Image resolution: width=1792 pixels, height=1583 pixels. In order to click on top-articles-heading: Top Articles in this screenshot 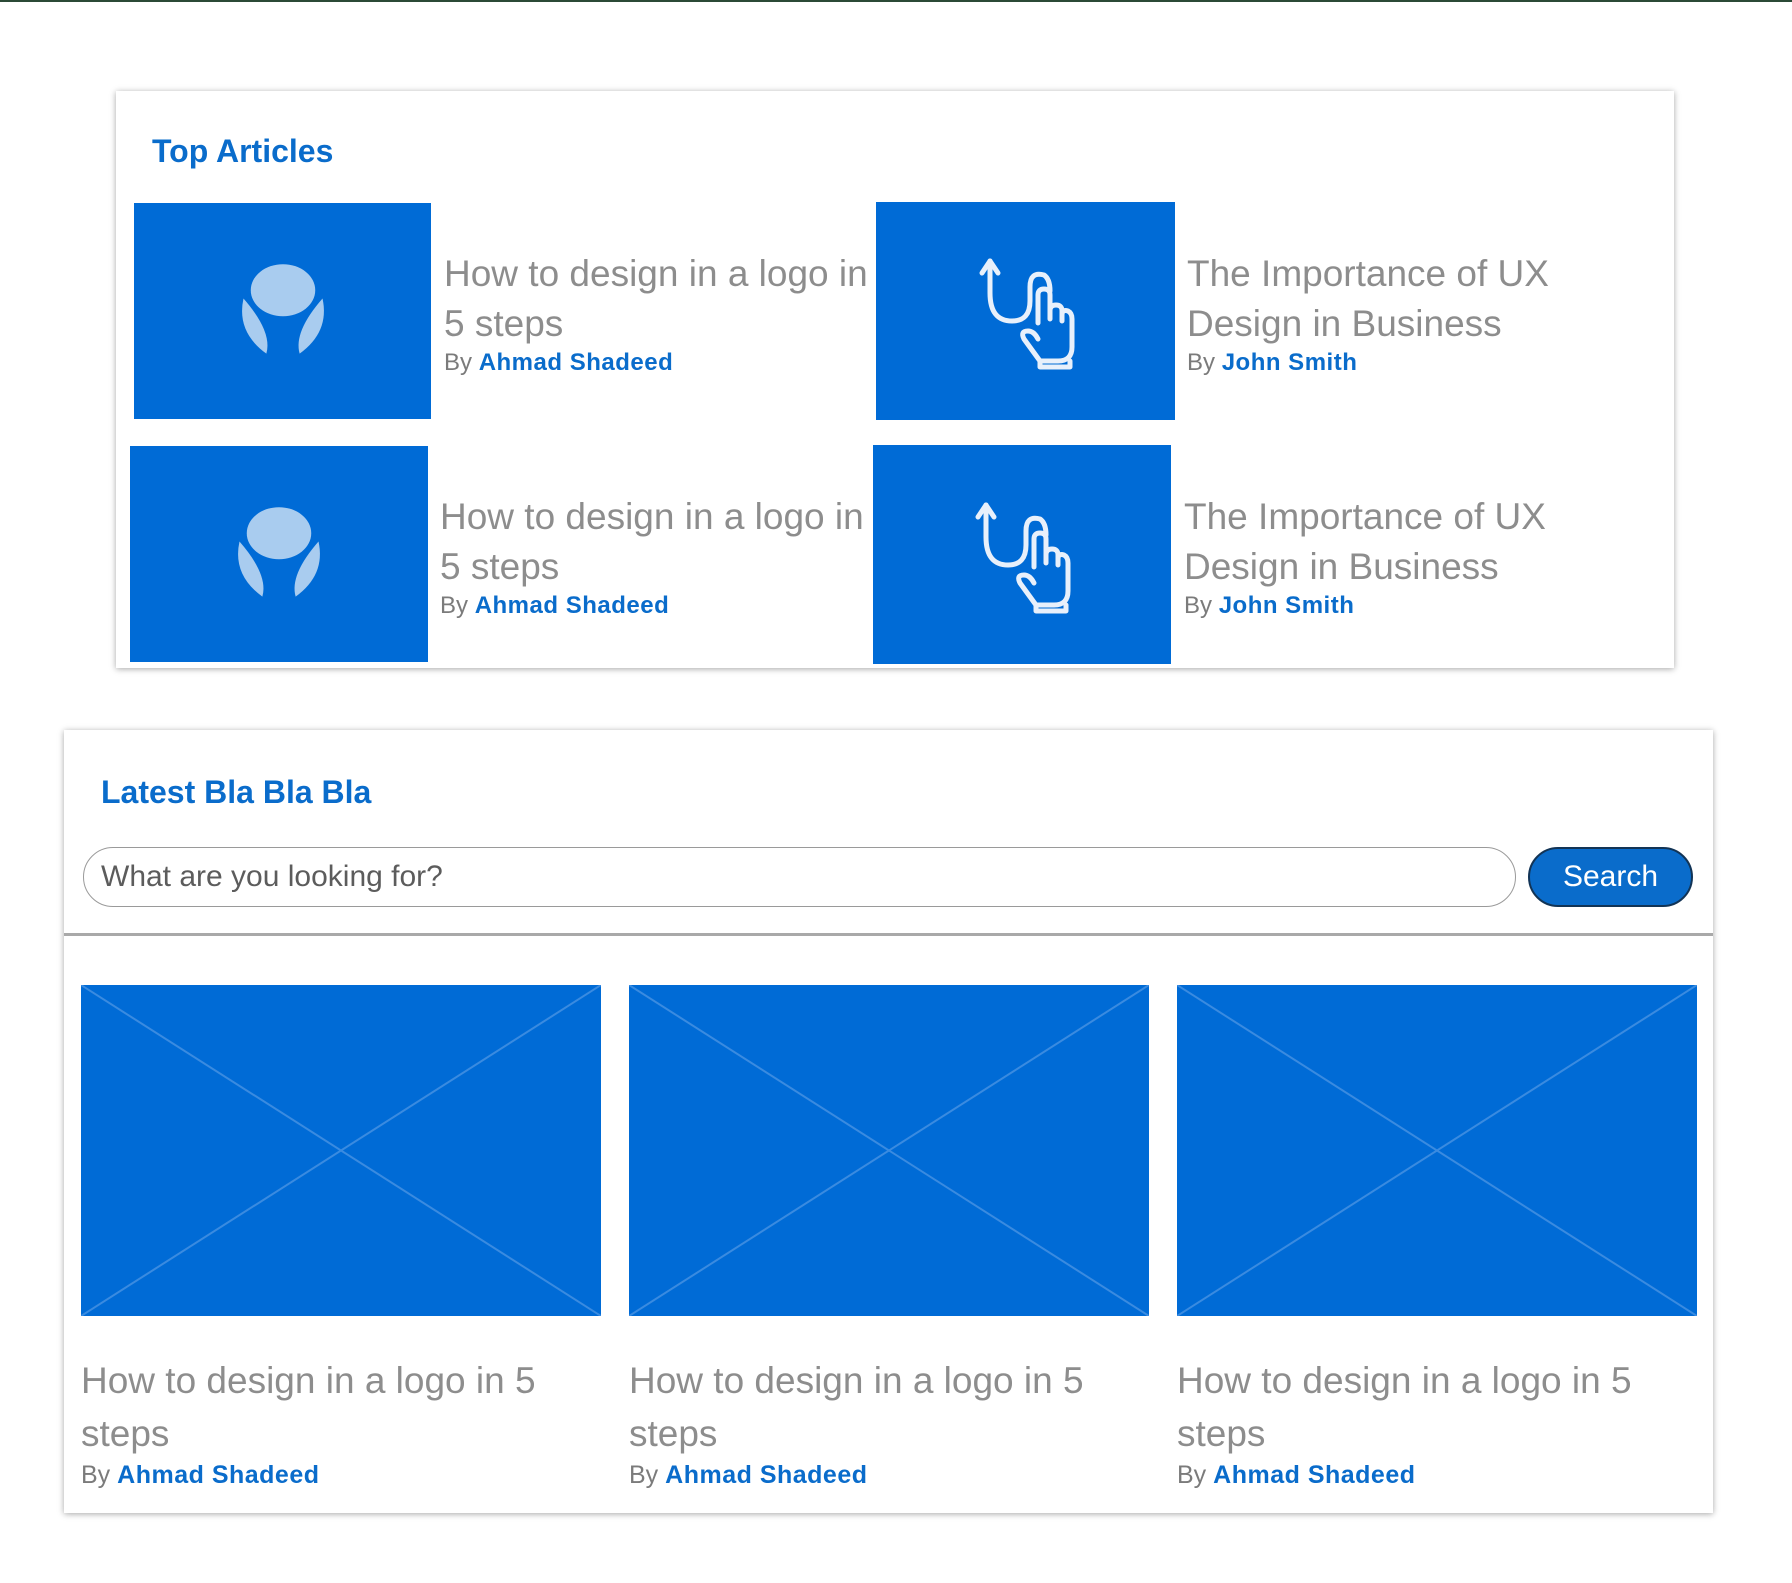, I will do `click(243, 151)`.